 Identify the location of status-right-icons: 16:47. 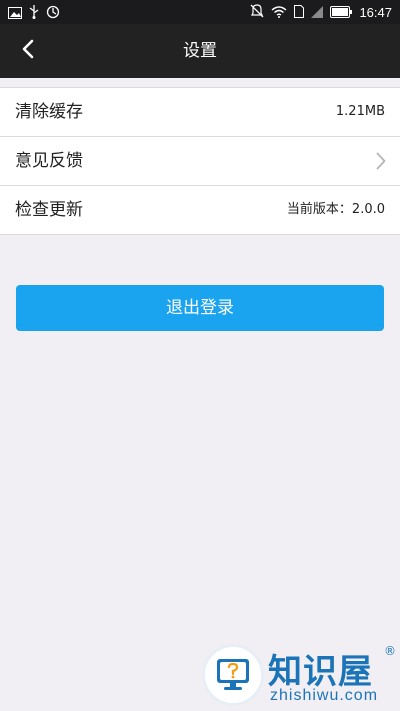
(321, 12).